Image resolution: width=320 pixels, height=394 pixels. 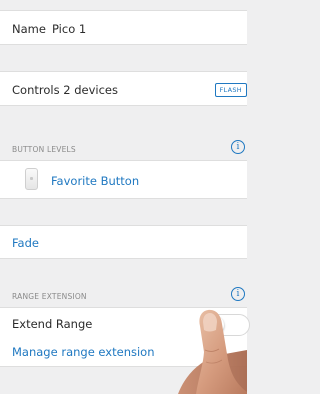 What do you see at coordinates (29, 29) in the screenshot?
I see `name-label: Name` at bounding box center [29, 29].